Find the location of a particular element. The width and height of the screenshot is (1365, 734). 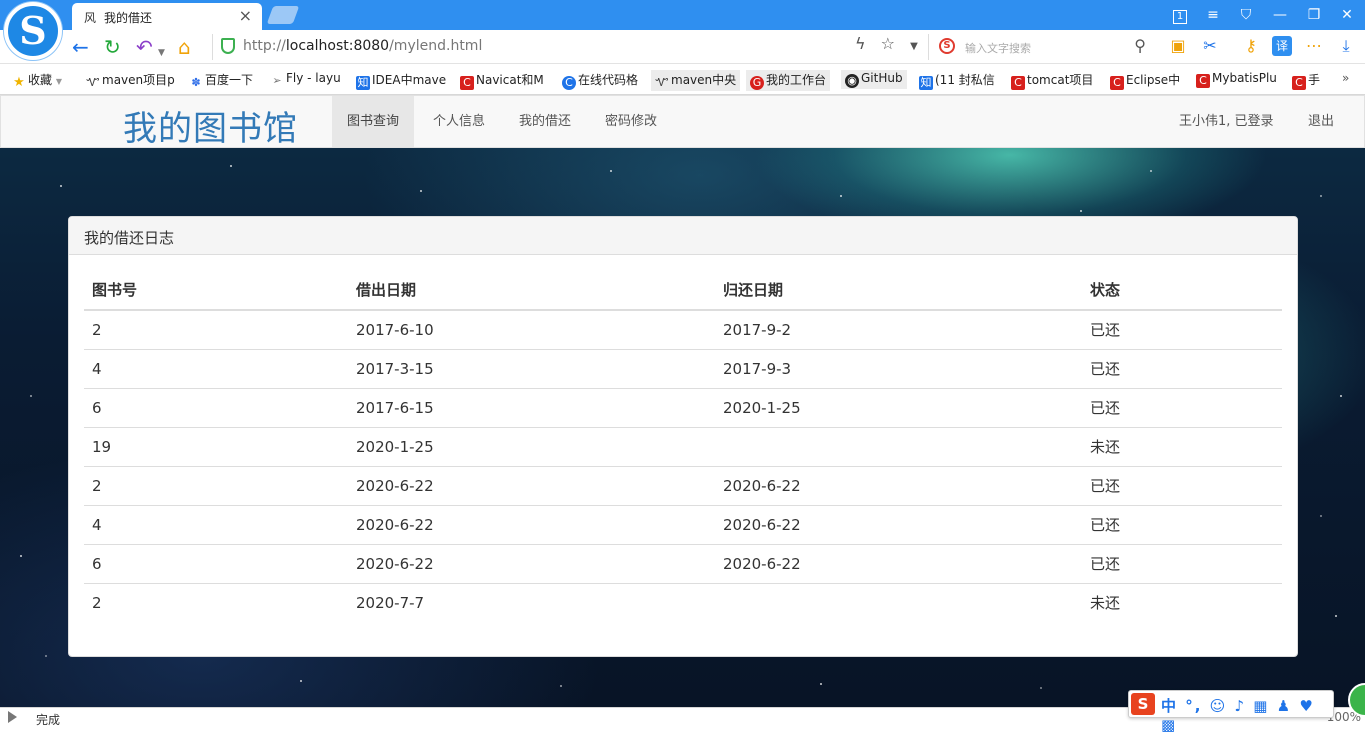

cell-book-id: 4 is located at coordinates (216, 524).